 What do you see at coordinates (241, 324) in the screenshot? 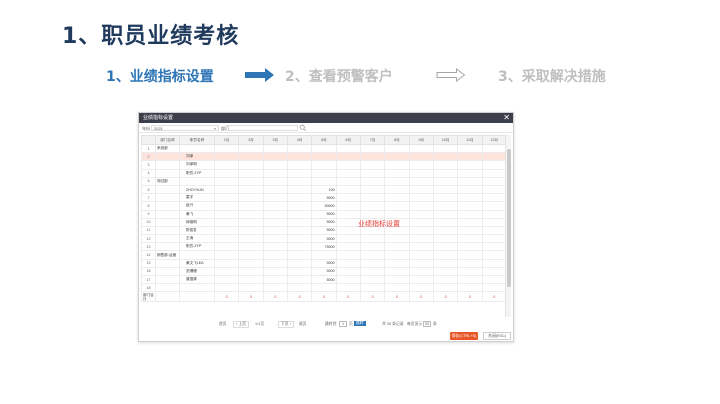
I see `prev-page-button: ‹ 上页` at bounding box center [241, 324].